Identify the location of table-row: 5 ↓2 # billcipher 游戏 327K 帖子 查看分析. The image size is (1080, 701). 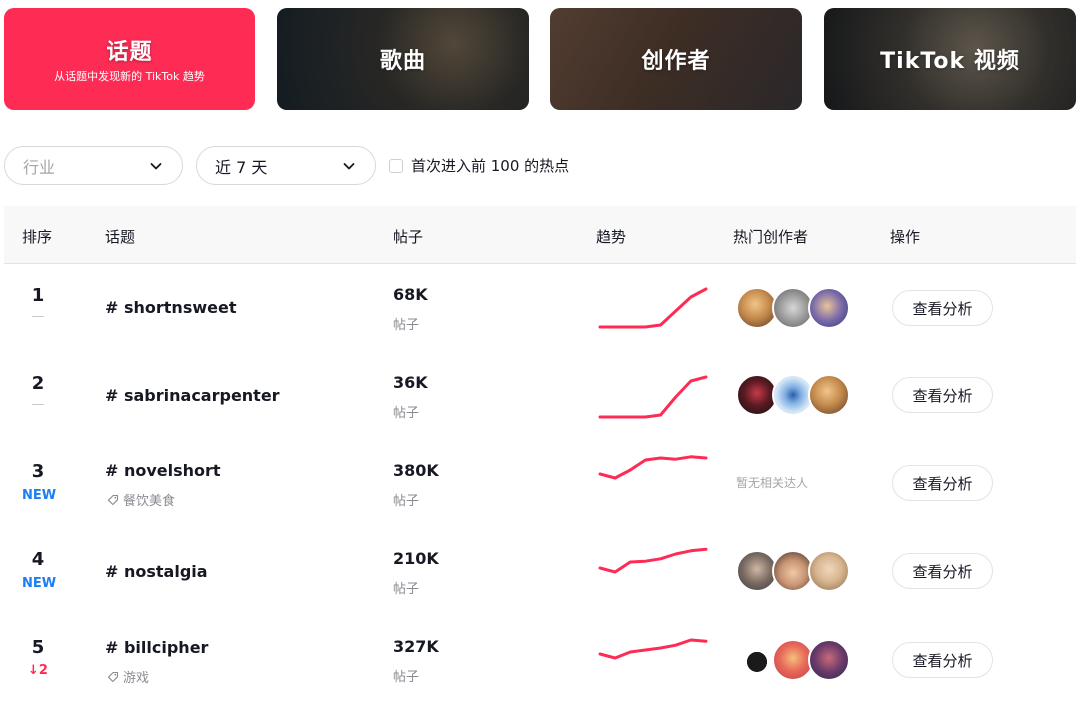
(540, 658).